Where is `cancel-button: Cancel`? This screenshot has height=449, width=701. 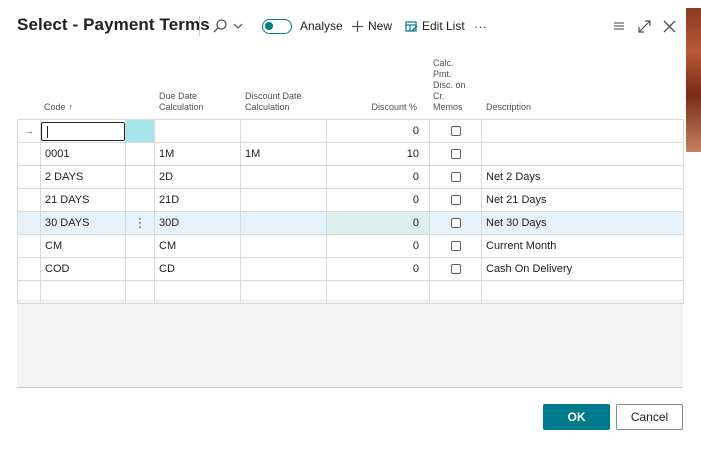 cancel-button: Cancel is located at coordinates (649, 417).